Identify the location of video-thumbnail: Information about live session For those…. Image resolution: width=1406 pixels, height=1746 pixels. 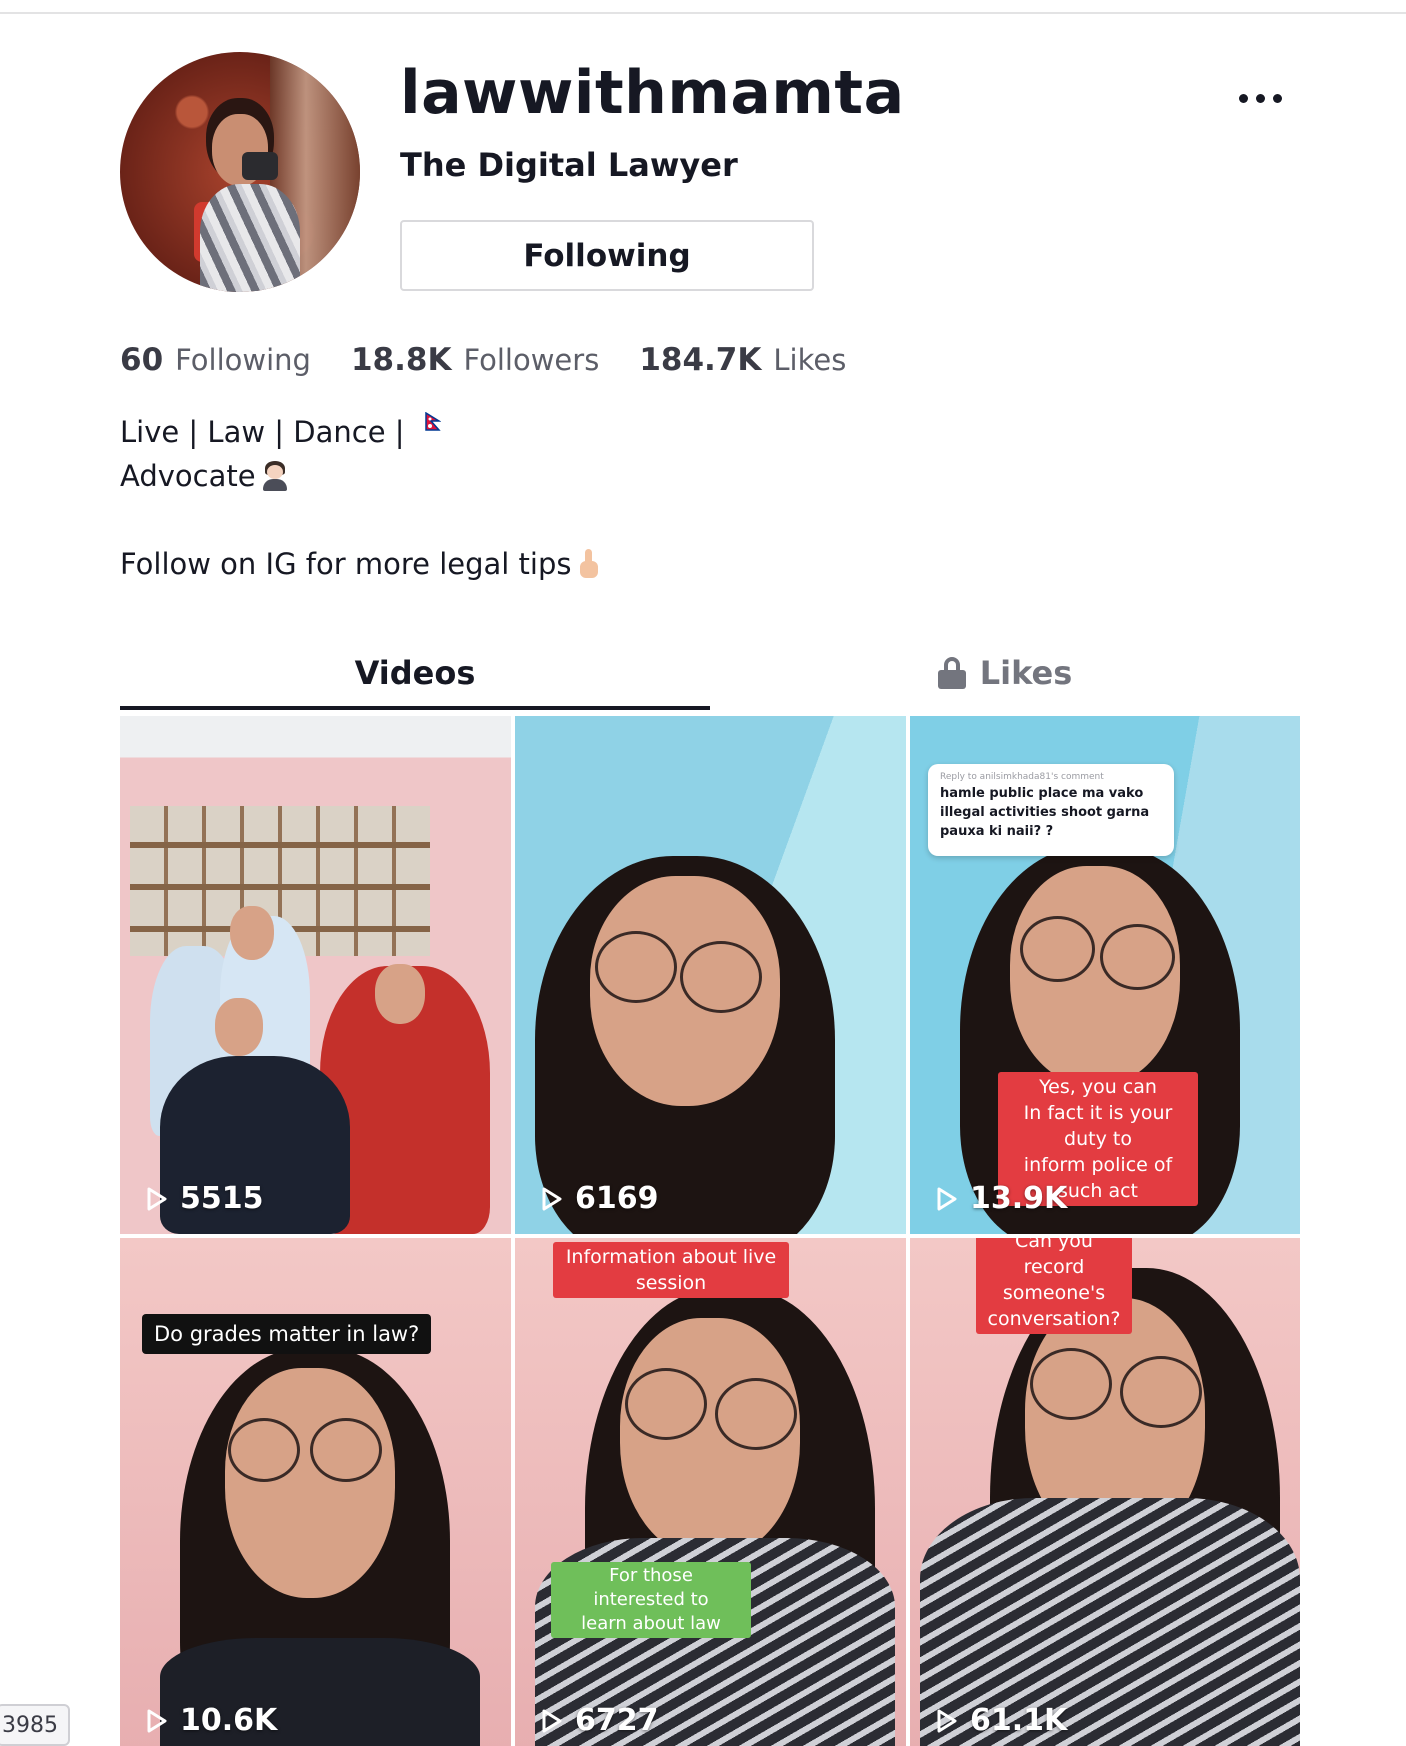
(710, 1492).